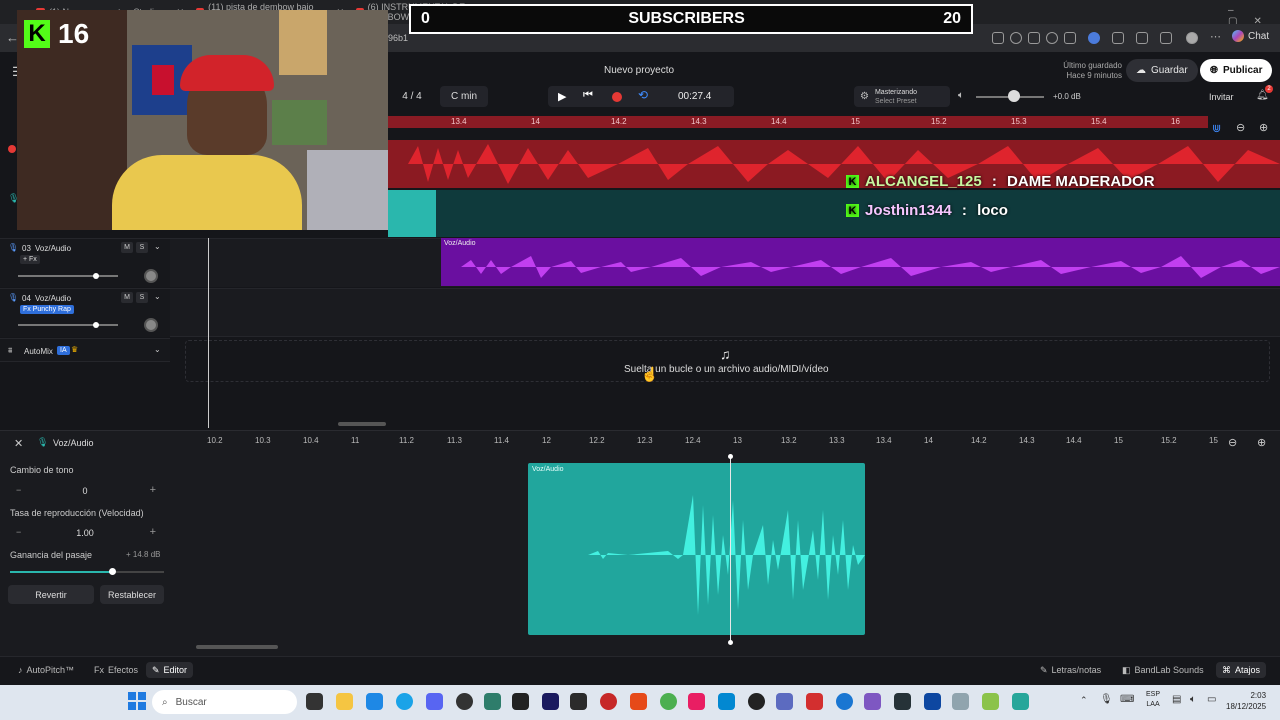 The height and width of the screenshot is (720, 1280). I want to click on file-explorer-icon, so click(344, 701).